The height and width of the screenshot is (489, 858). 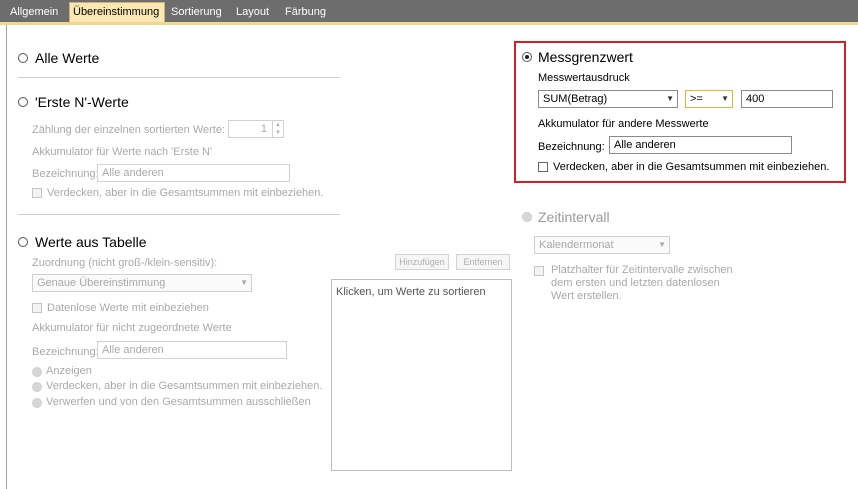 I want to click on tab-bar-stripe, so click(x=429, y=23).